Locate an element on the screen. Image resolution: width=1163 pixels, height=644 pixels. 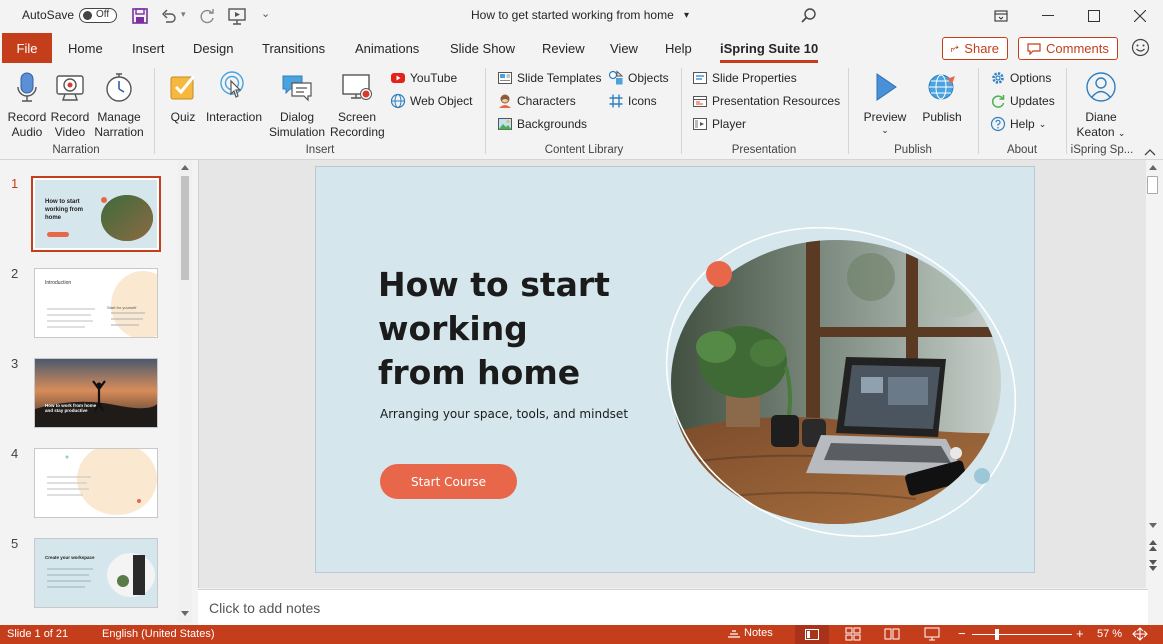
group-separator is located at coordinates (1066, 111).